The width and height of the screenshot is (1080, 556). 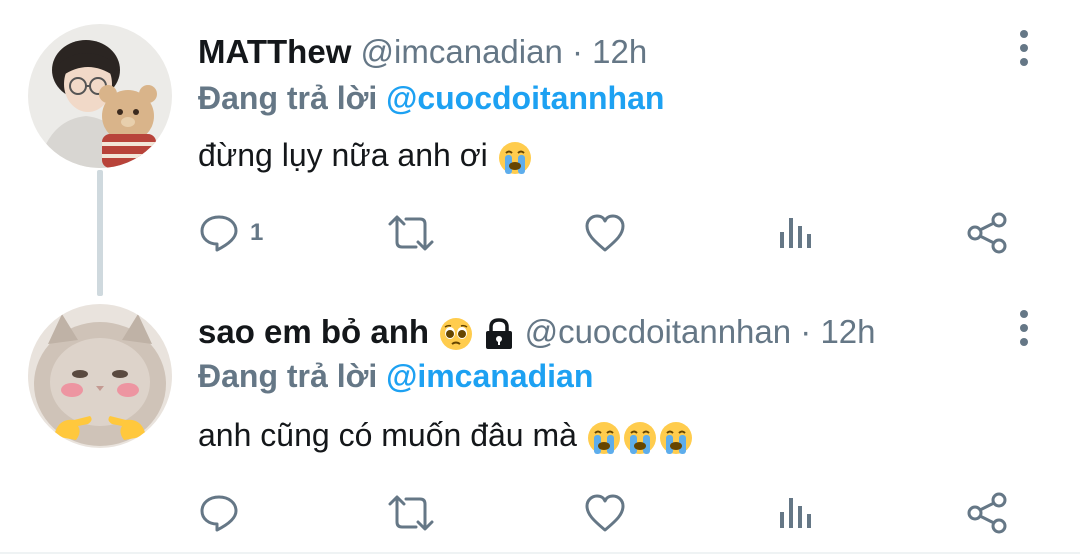 I want to click on display-name: MATThew, so click(x=274, y=51).